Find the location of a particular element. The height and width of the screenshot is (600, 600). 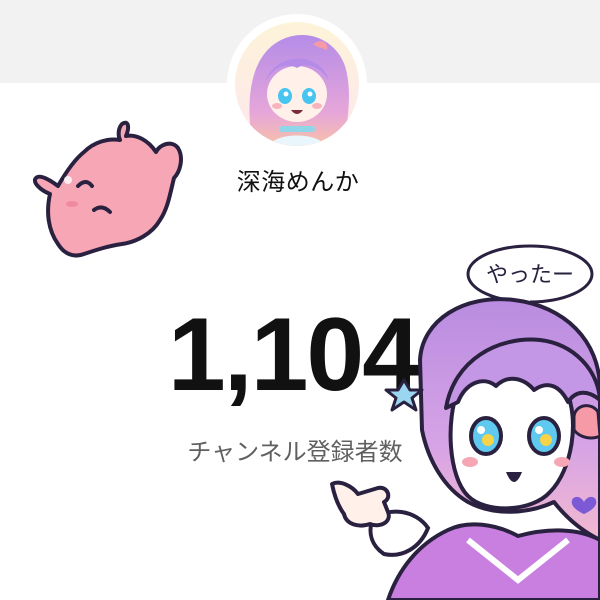

mendako-sticker is located at coordinates (108, 189).